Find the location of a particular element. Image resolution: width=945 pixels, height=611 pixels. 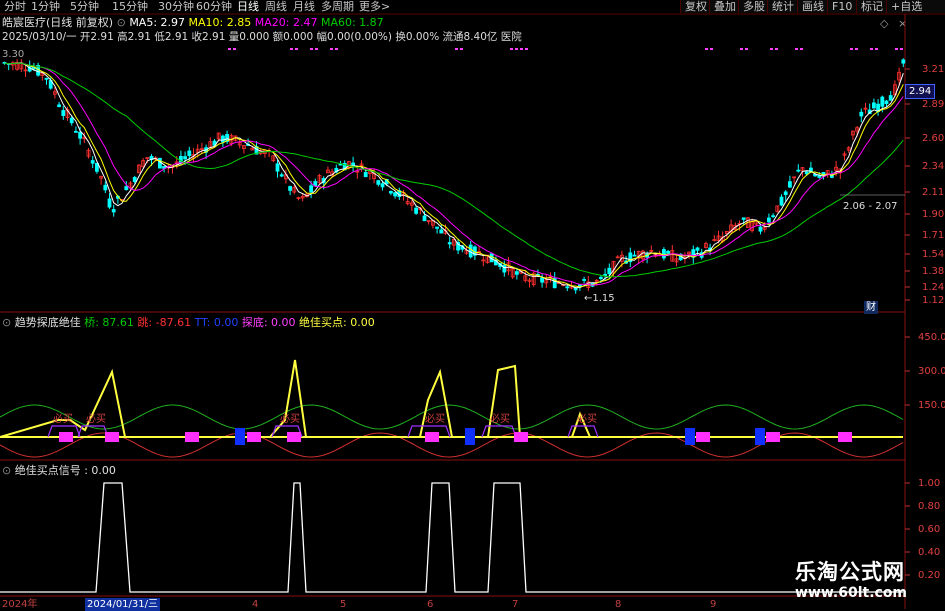

timeline-month: 6 is located at coordinates (430, 604).